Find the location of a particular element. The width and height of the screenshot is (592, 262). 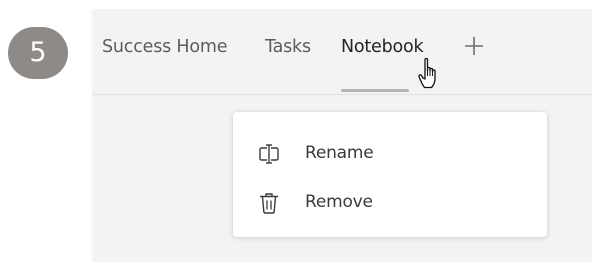

trash-icon is located at coordinates (269, 203).